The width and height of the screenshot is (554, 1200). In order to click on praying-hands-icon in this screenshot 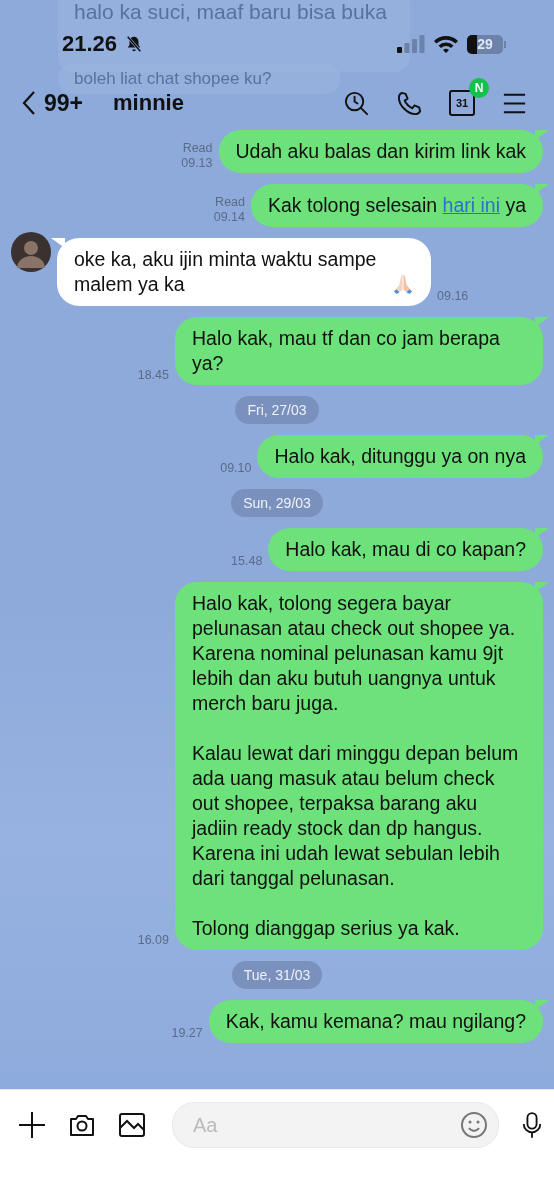, I will do `click(403, 284)`.